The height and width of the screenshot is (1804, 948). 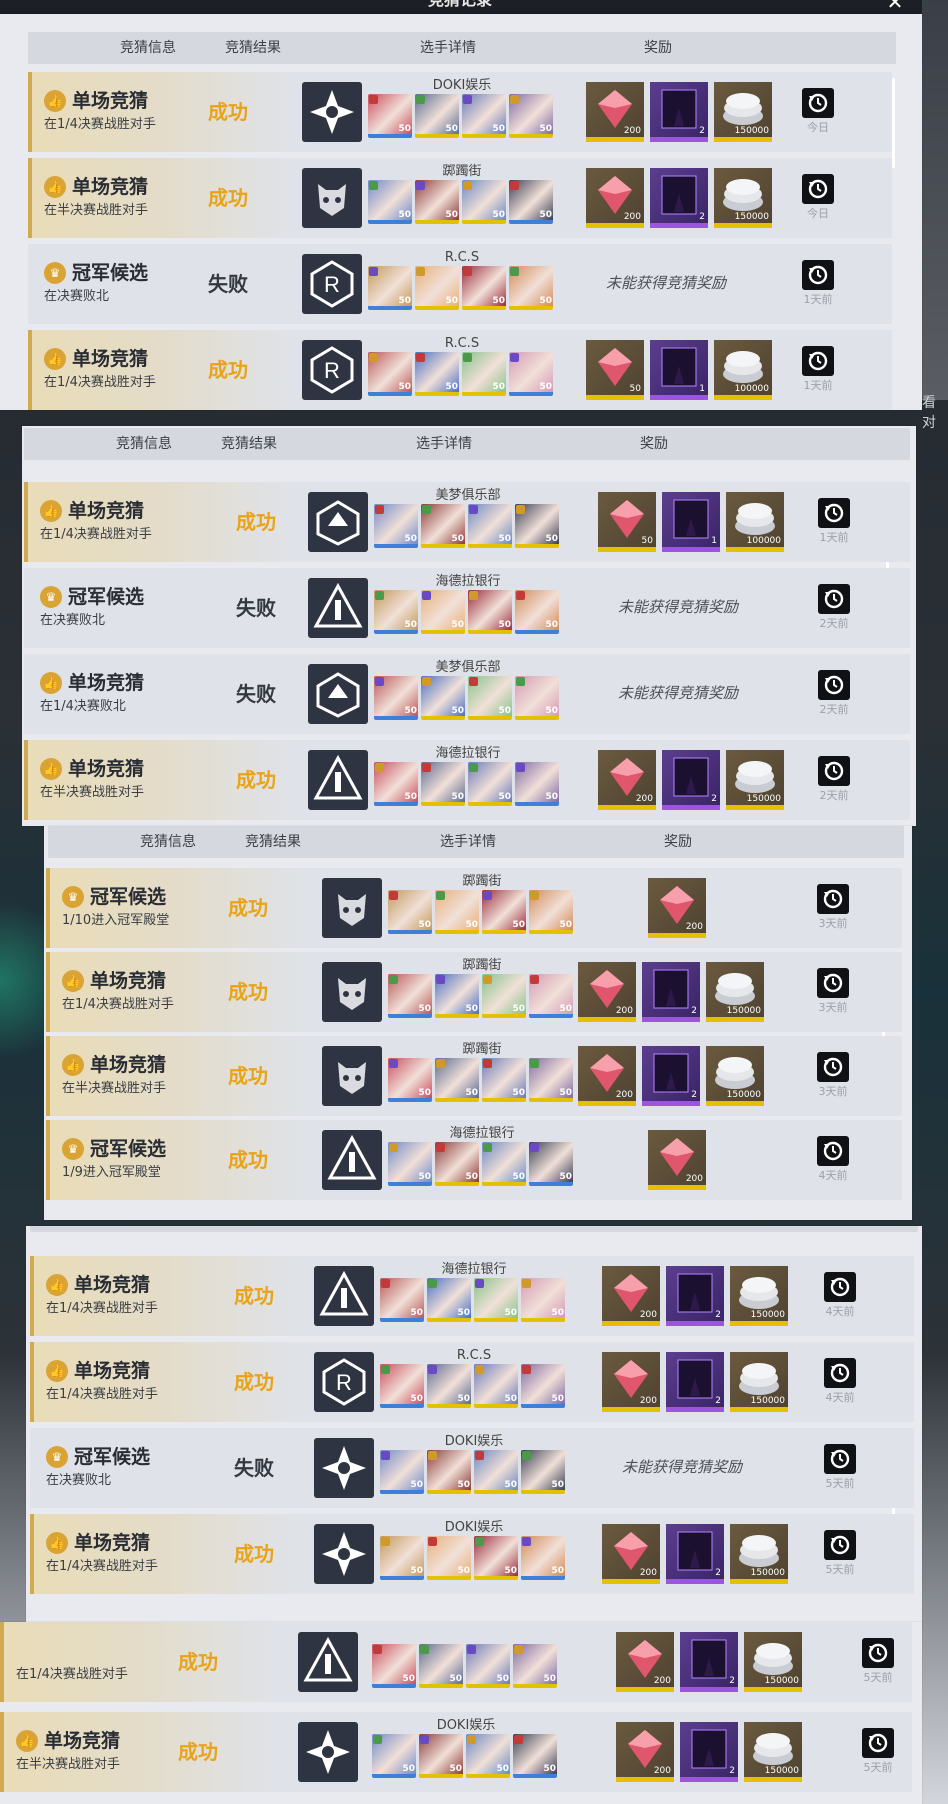 What do you see at coordinates (615, 370) in the screenshot?
I see `reward-gem: 50` at bounding box center [615, 370].